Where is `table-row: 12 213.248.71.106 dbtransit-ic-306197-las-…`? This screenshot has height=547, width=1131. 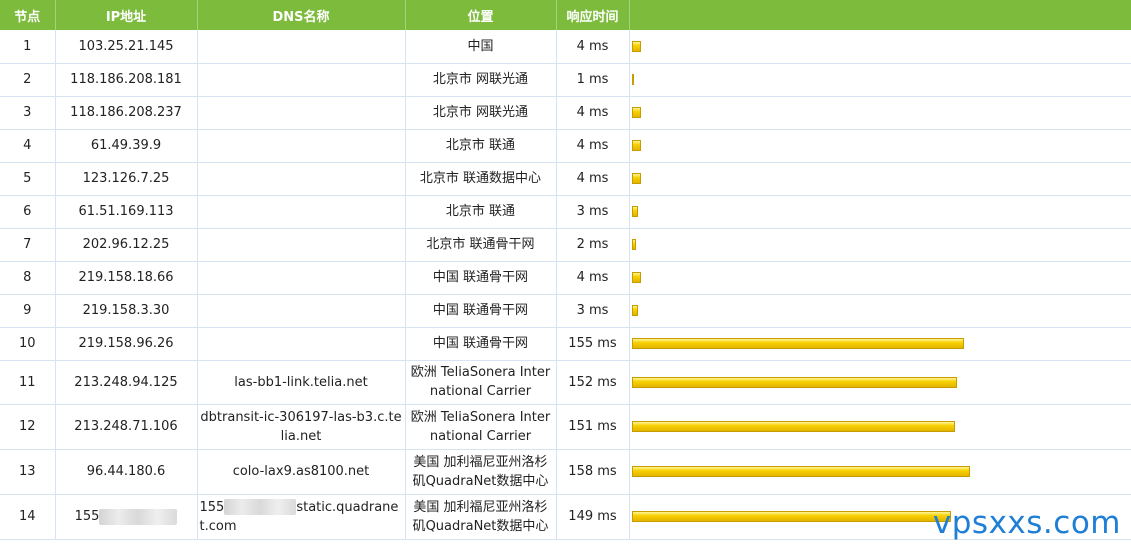 table-row: 12 213.248.71.106 dbtransit-ic-306197-las-… is located at coordinates (565, 427).